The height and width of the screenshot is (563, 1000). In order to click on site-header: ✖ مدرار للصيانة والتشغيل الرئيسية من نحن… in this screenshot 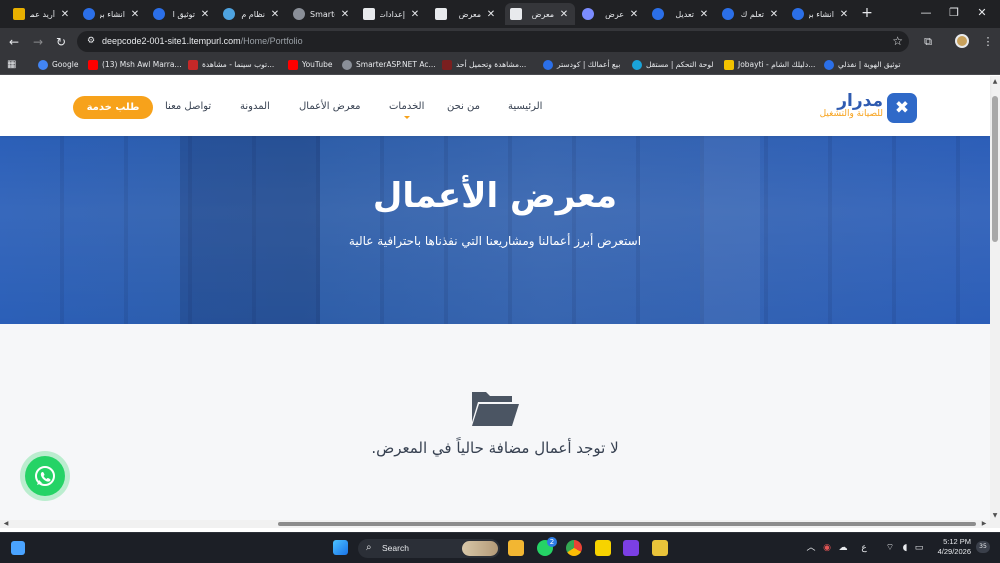, I will do `click(495, 106)`.